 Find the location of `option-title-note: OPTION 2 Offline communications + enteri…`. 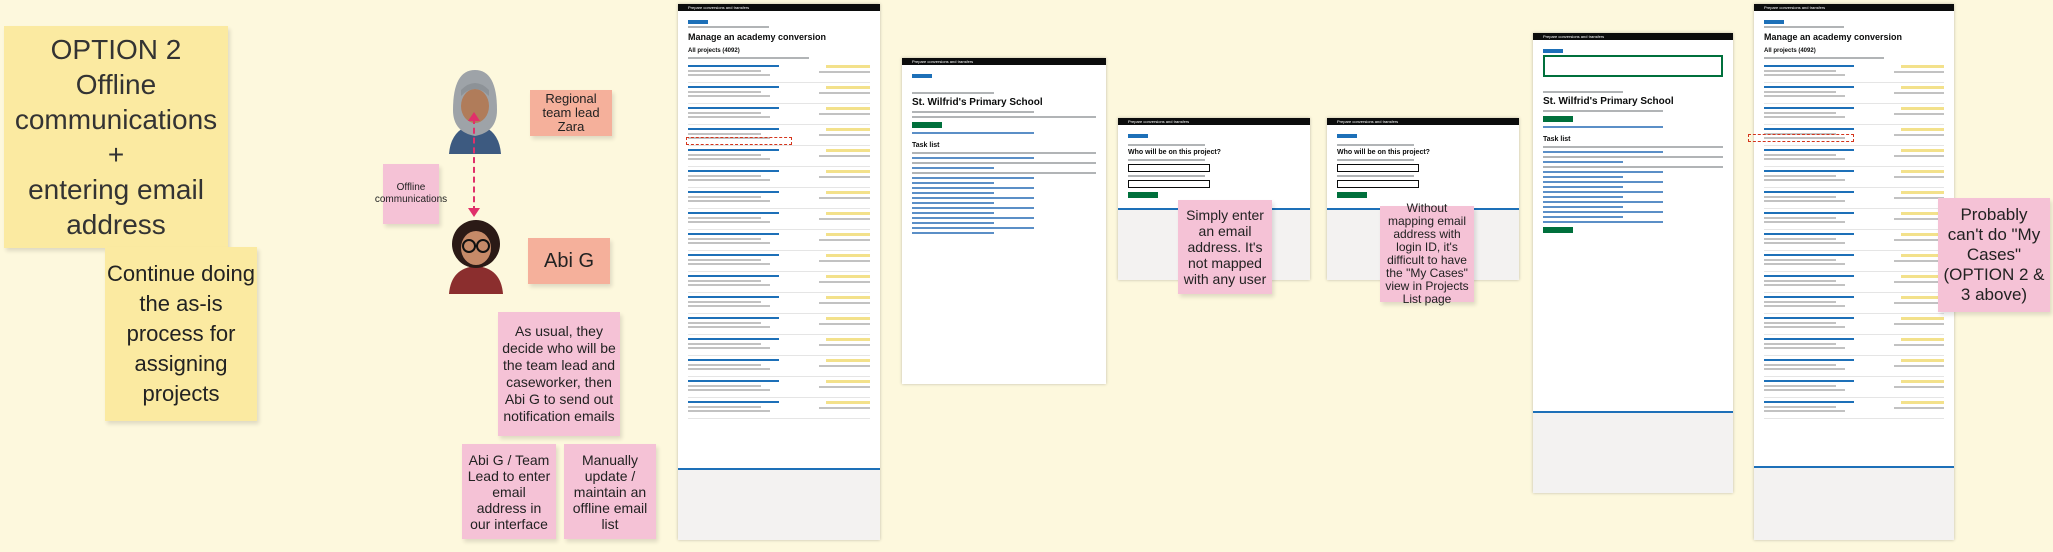

option-title-note: OPTION 2 Offline communications + enteri… is located at coordinates (116, 137).